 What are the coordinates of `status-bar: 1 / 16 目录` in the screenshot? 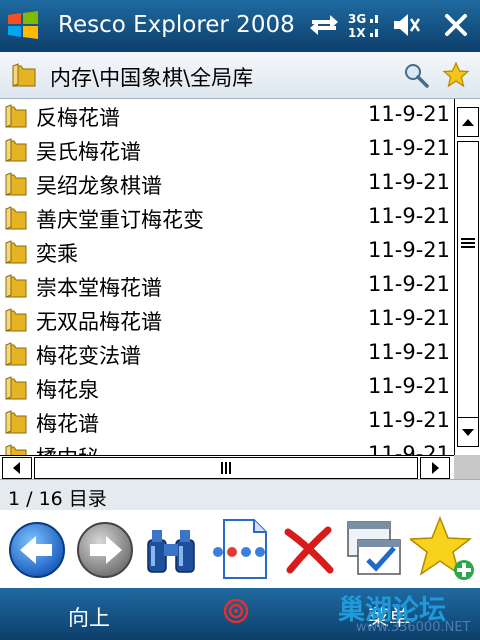 It's located at (240, 495).